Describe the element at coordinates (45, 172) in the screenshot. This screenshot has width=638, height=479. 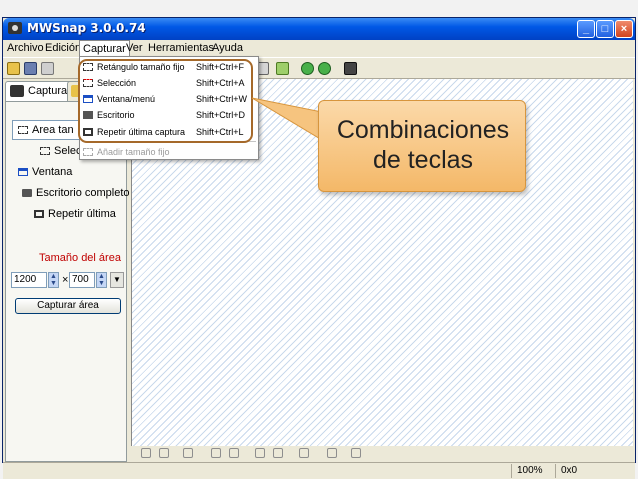
I see `option-ventana: Ventana` at that location.